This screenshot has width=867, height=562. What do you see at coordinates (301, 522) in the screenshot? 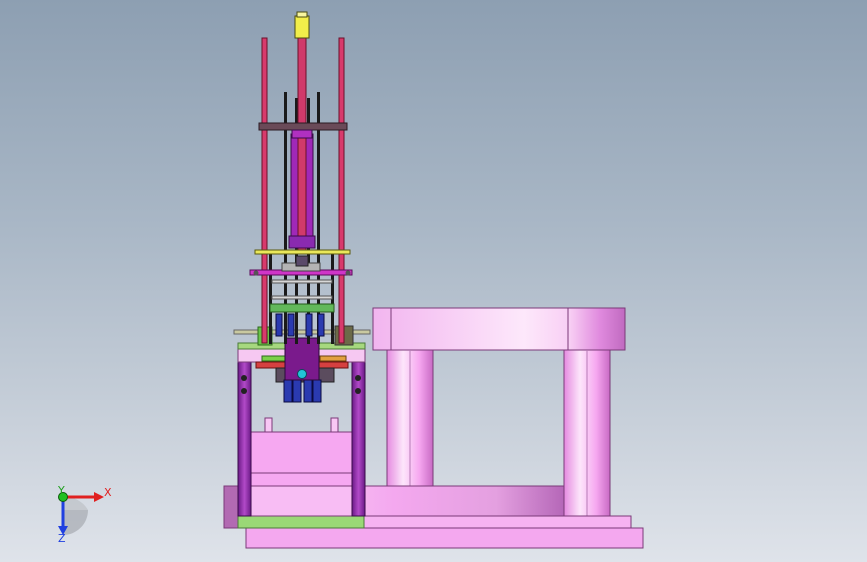
I see `green-base-strip` at bounding box center [301, 522].